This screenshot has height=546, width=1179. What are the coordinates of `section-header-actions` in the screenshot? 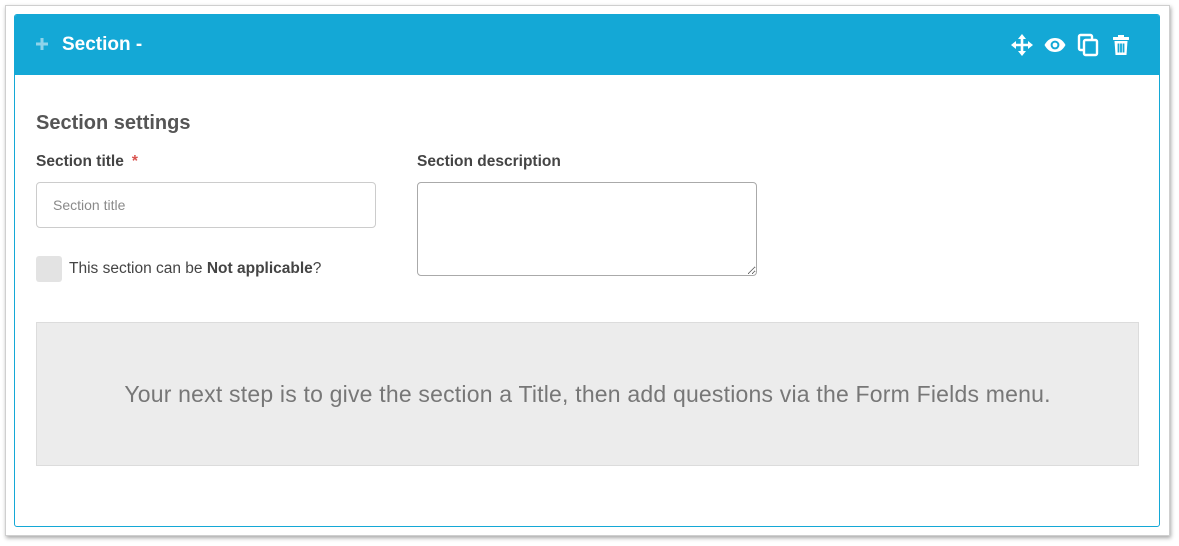 It's located at (1067, 45).